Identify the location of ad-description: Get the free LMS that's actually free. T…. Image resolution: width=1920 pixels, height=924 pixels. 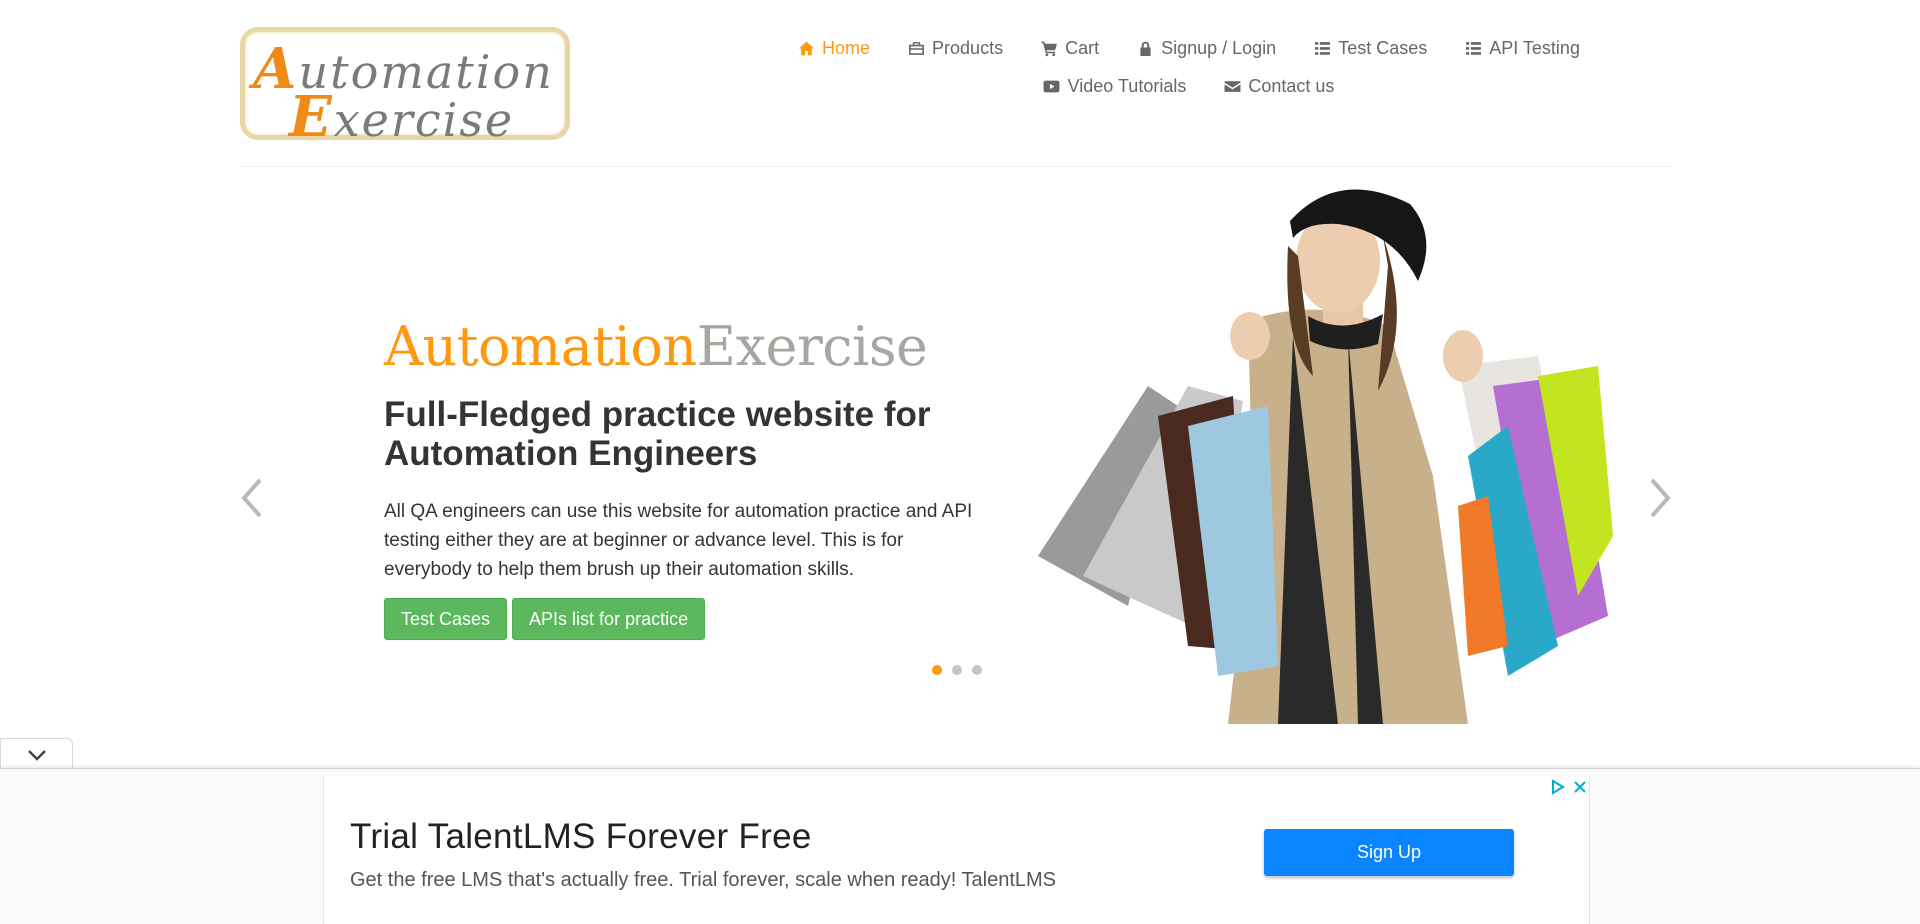
(703, 880).